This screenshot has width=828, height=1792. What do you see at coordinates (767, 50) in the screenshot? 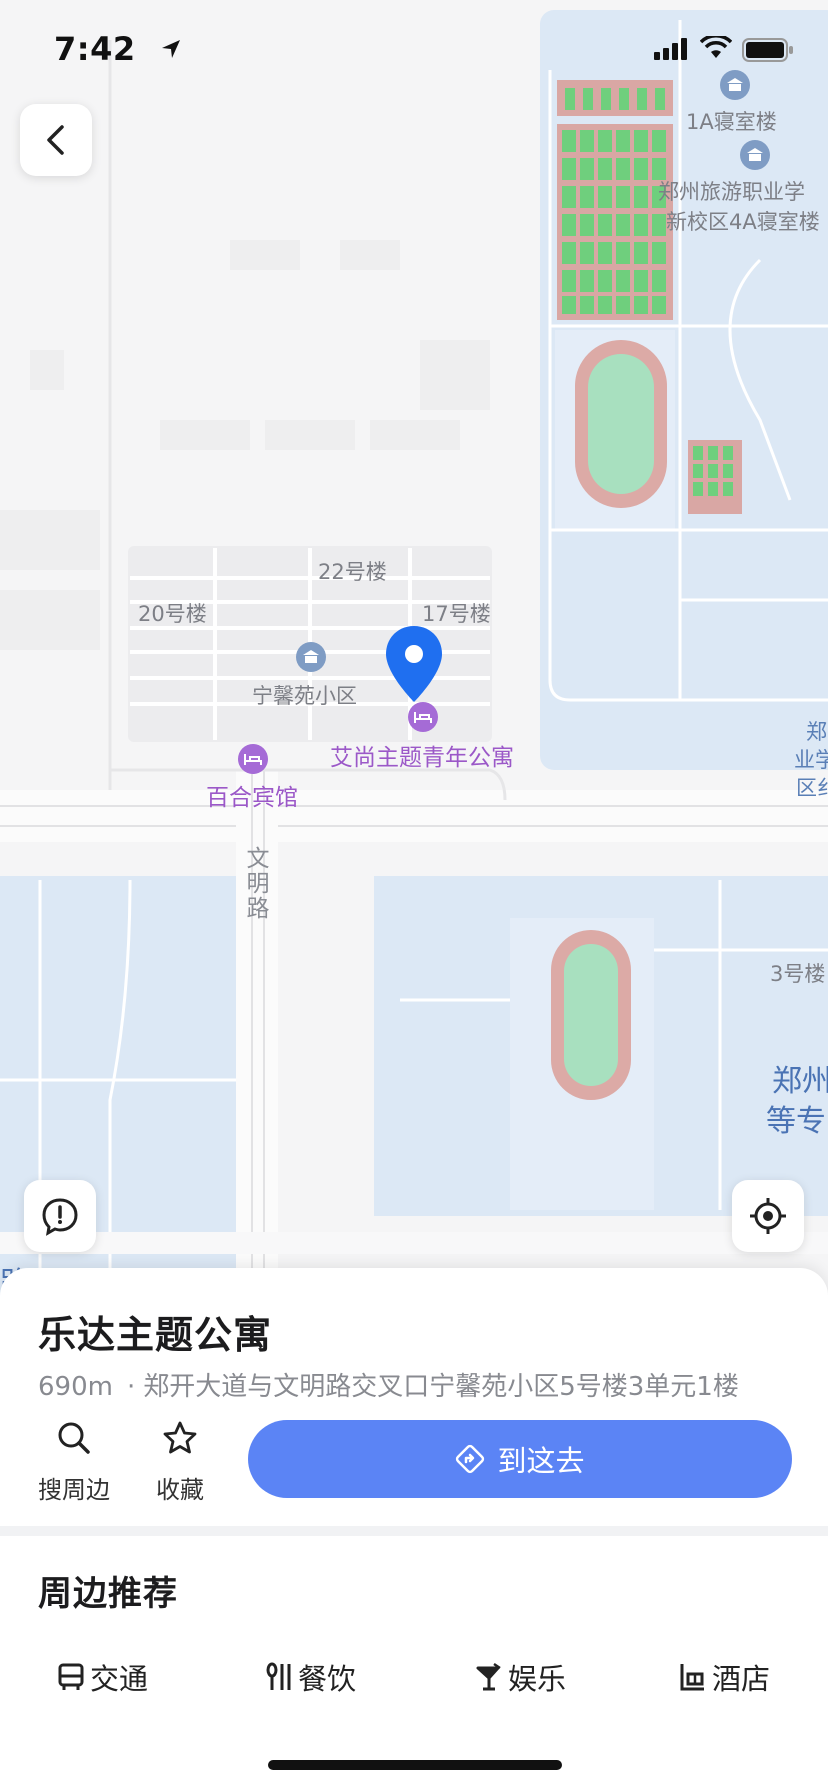
I see `battery-icon` at bounding box center [767, 50].